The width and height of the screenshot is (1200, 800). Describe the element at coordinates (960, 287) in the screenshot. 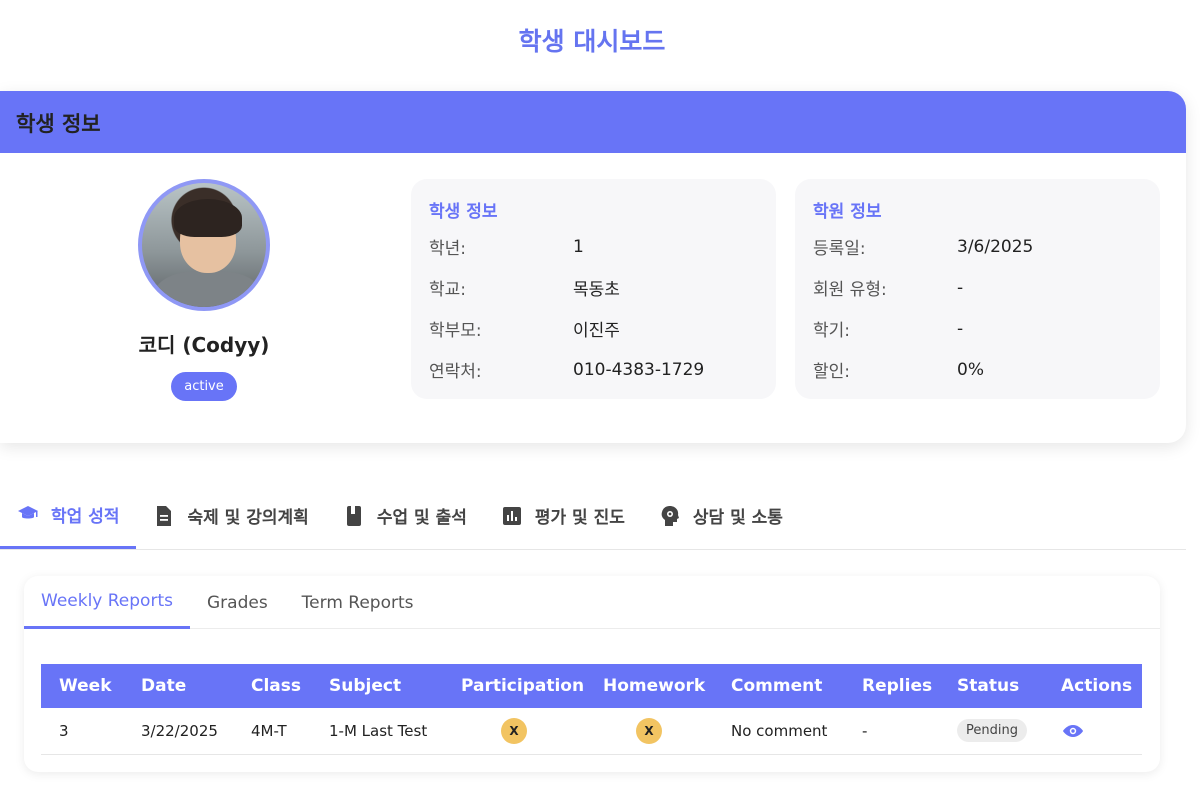

I see `member-type-value: -` at that location.